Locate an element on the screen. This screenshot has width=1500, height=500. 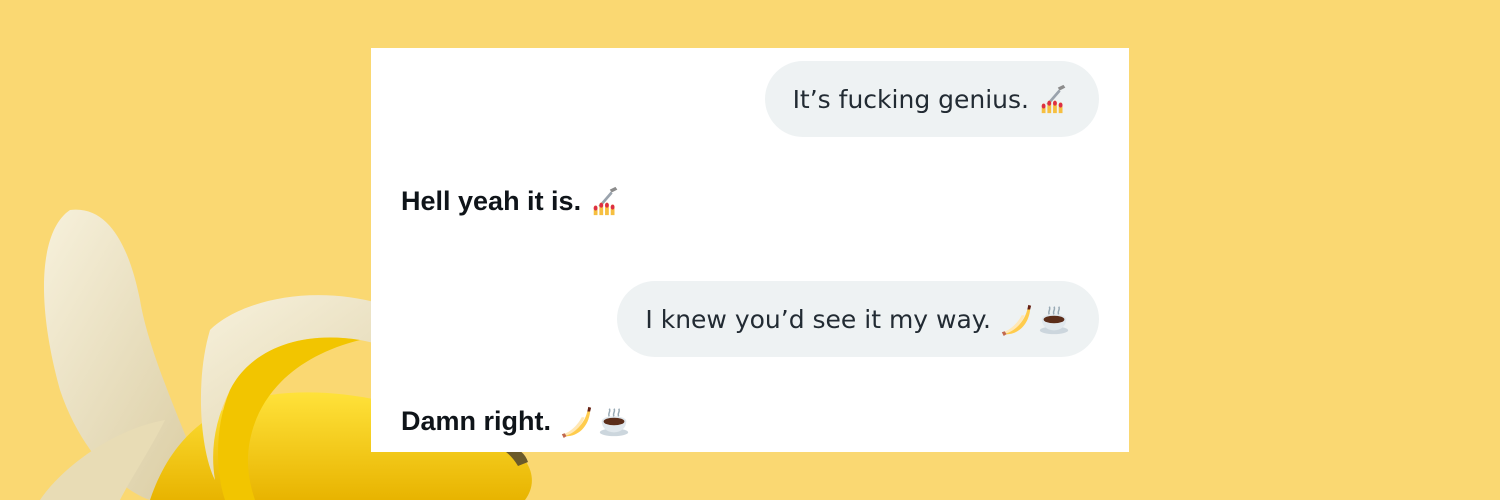
message-text: It’s fucking genius. is located at coordinates (910, 99).